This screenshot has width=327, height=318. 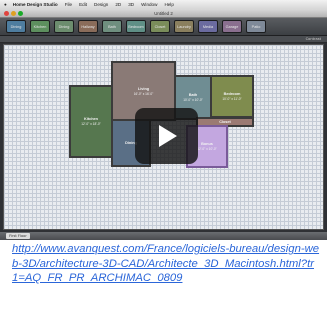 What do you see at coordinates (232, 26) in the screenshot?
I see `room-button-garage: Garage` at bounding box center [232, 26].